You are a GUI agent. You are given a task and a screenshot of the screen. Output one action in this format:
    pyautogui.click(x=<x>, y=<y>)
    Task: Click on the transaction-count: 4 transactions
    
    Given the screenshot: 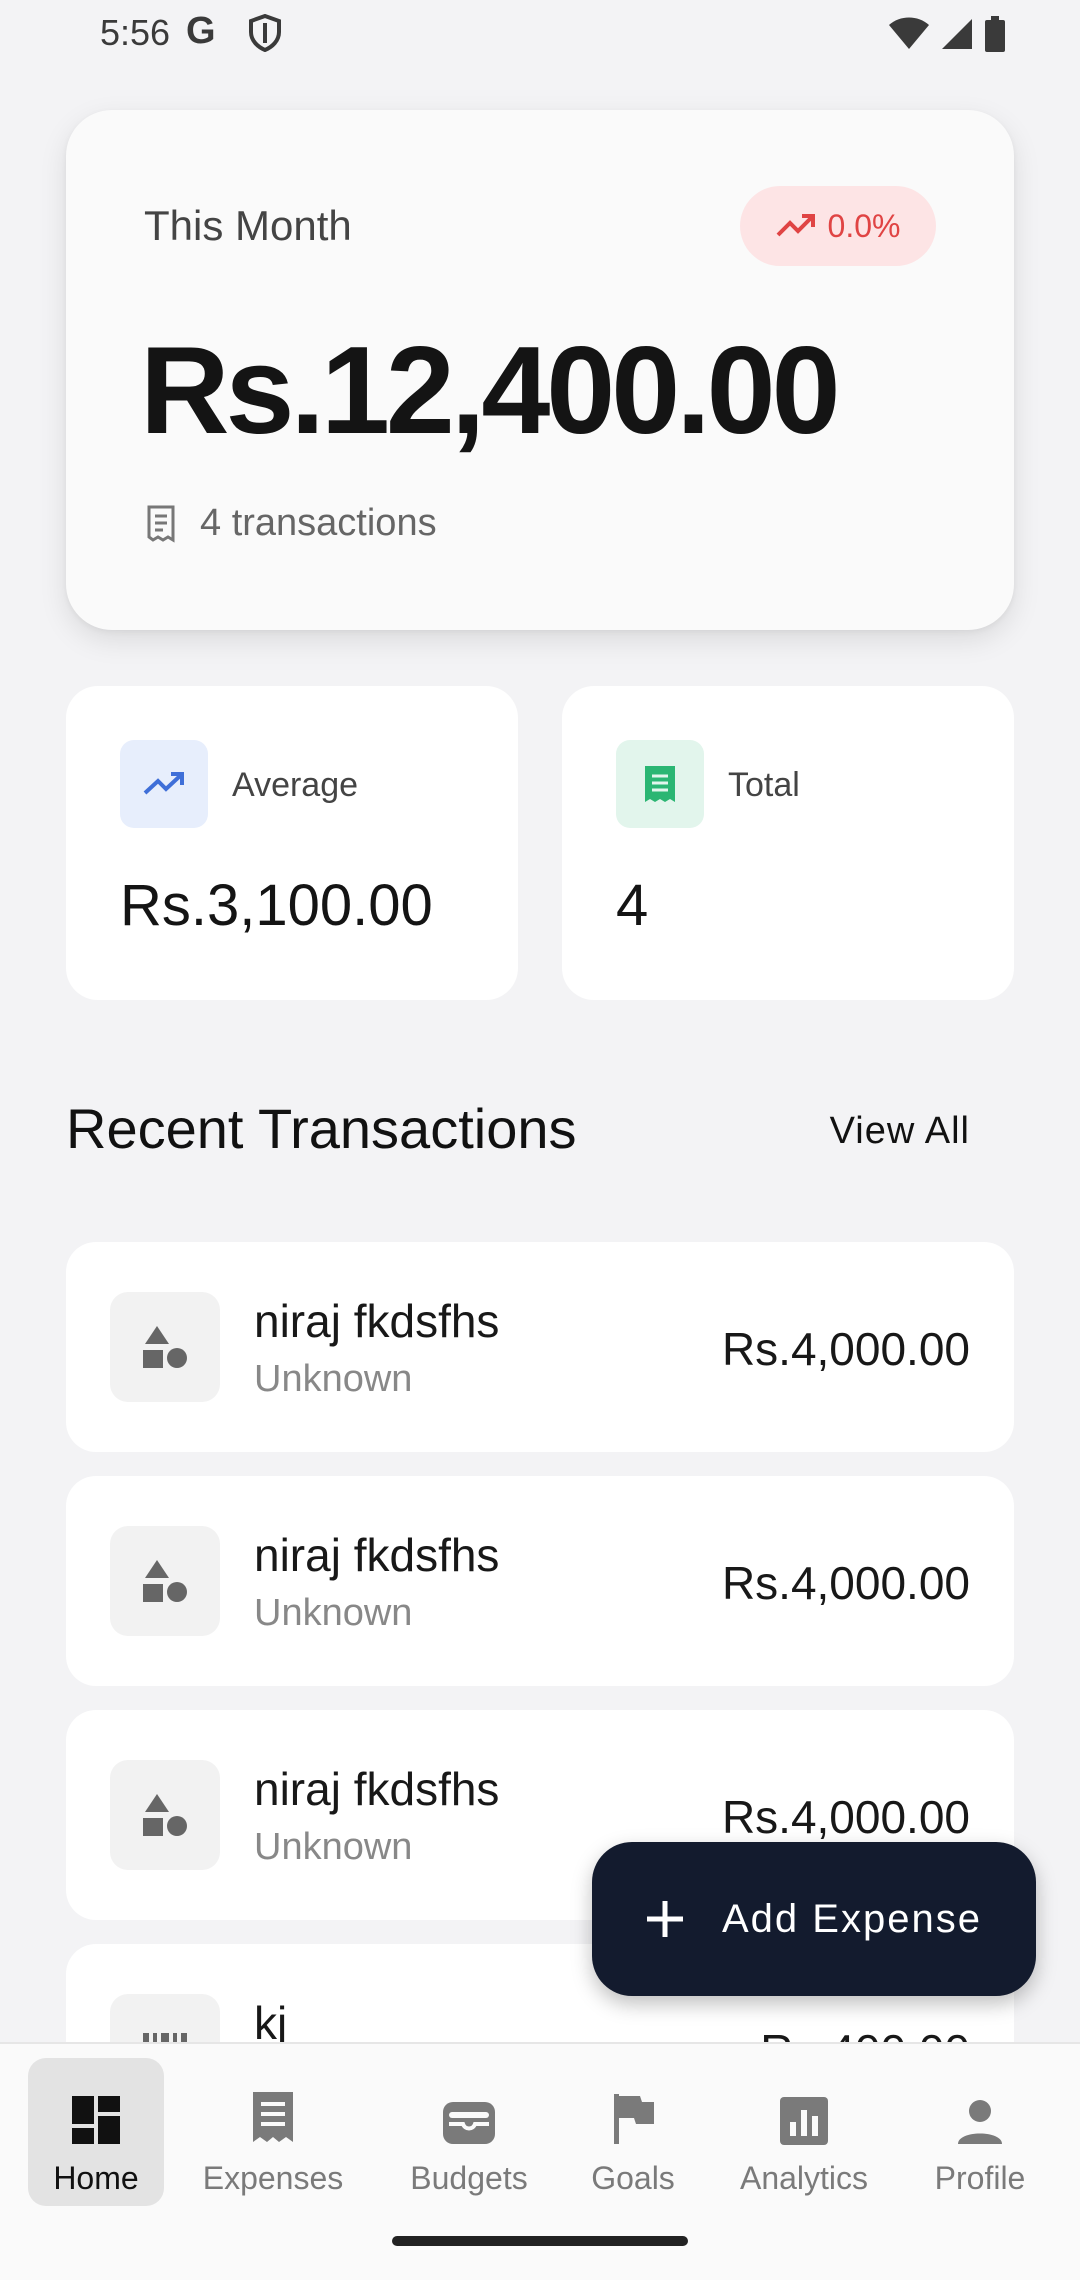 What is the action you would take?
    pyautogui.click(x=290, y=523)
    